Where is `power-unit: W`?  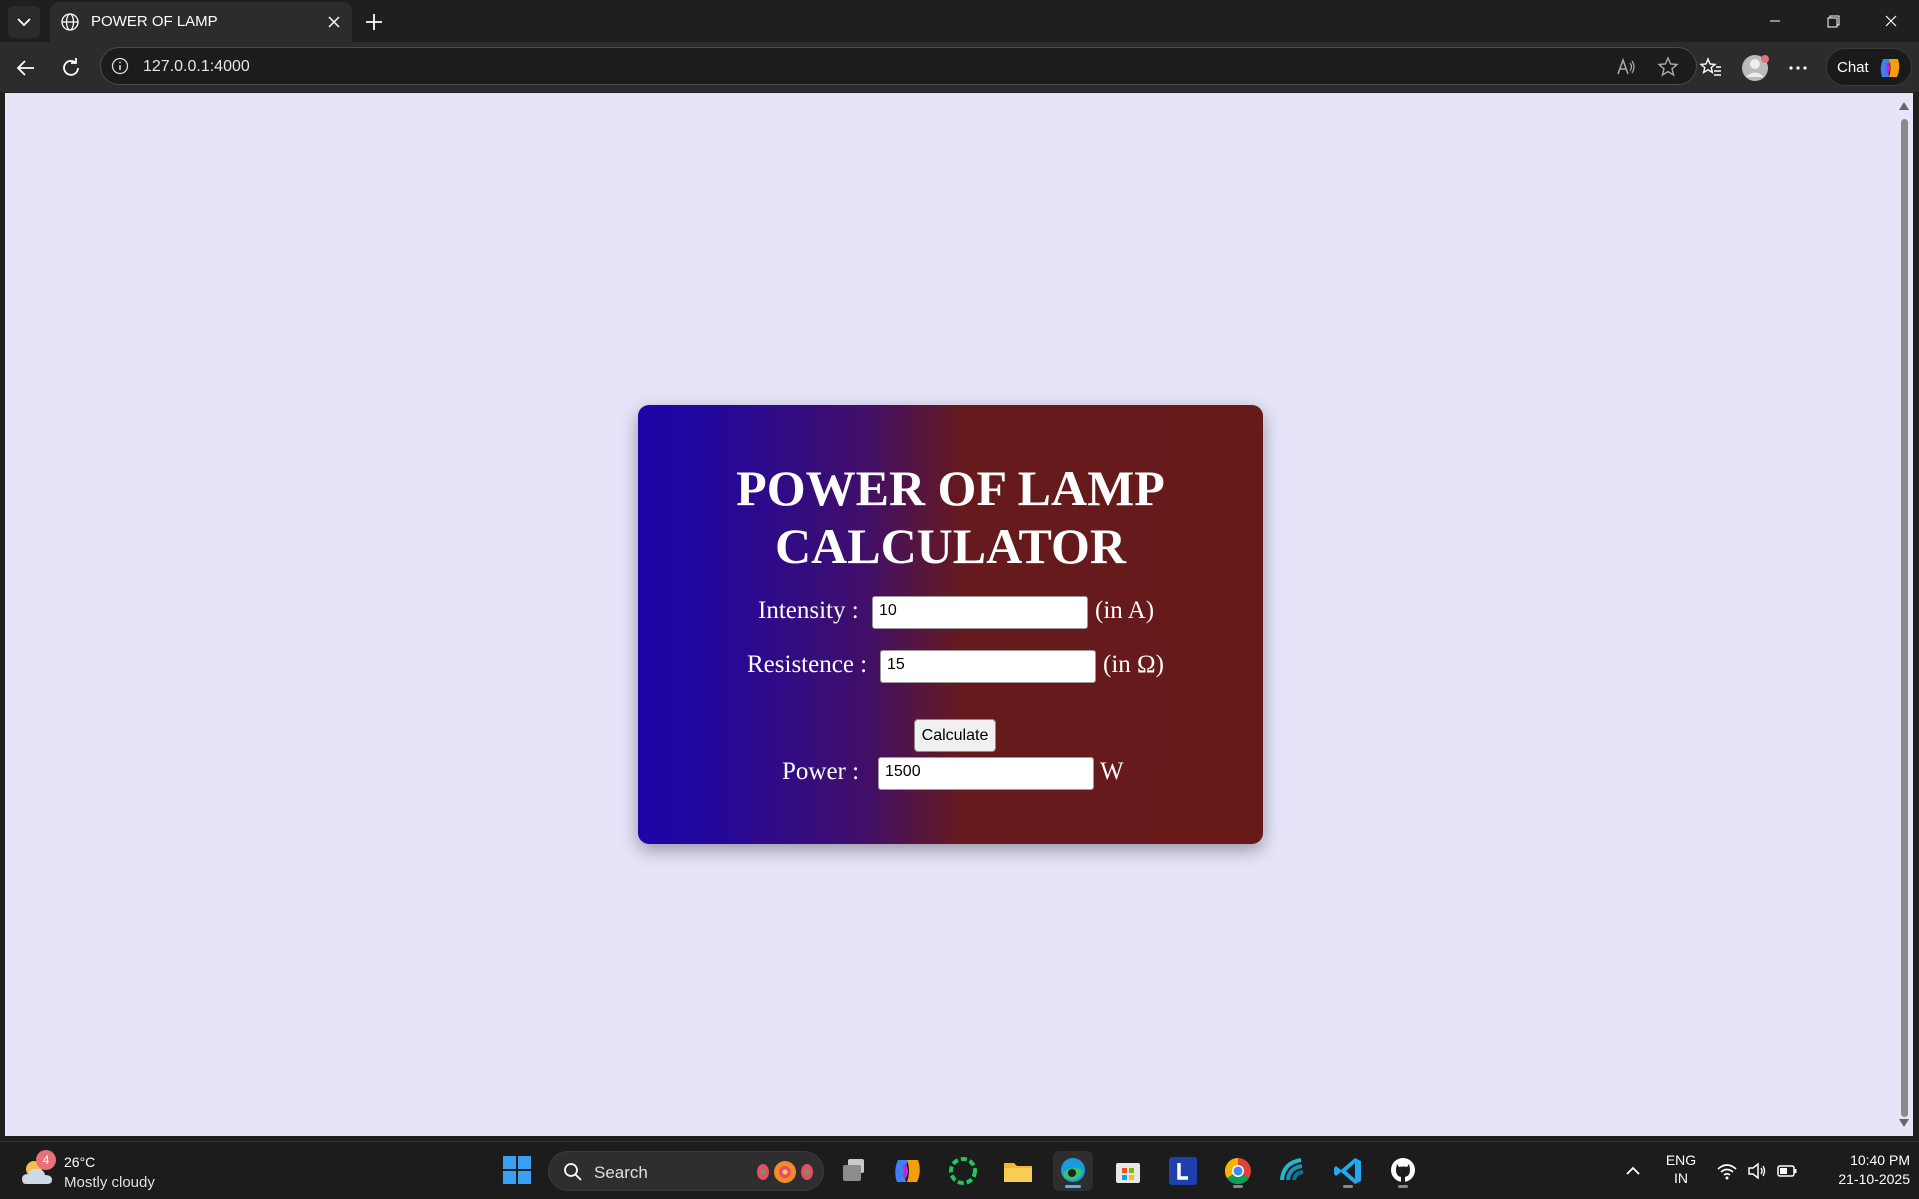 power-unit: W is located at coordinates (1112, 771).